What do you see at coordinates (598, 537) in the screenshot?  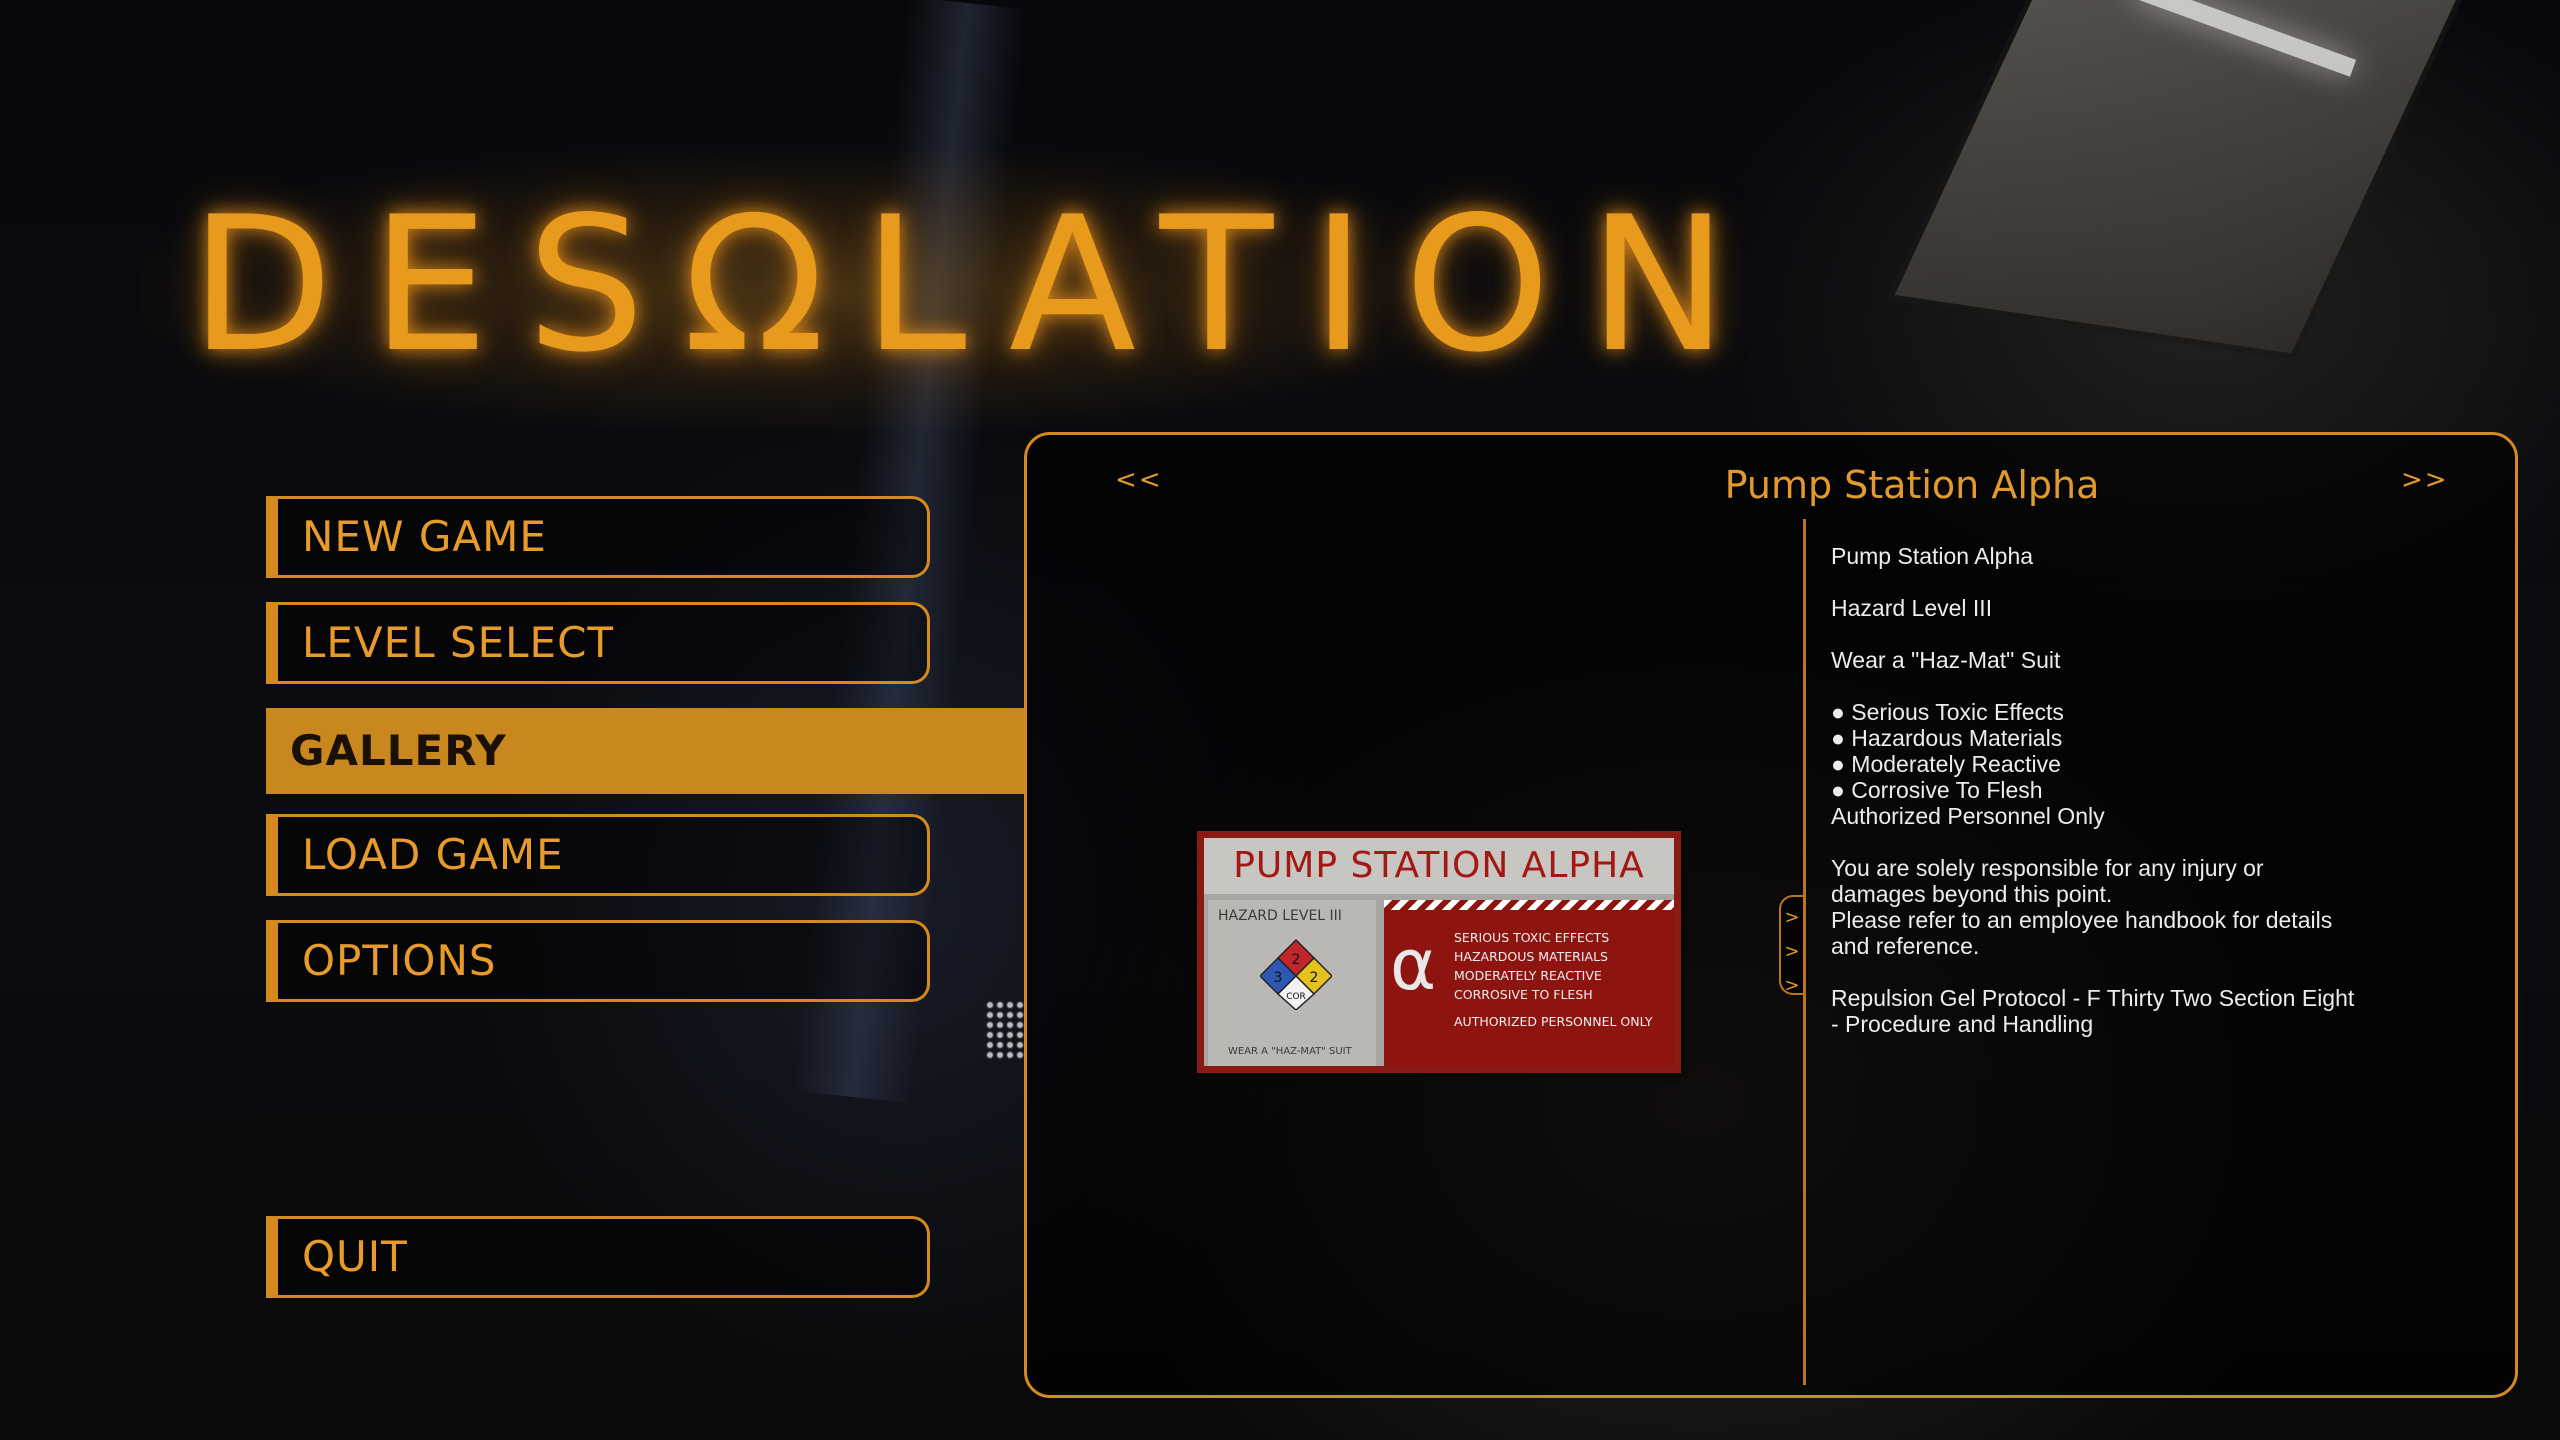 I see `new-game-button: NEW GAME` at bounding box center [598, 537].